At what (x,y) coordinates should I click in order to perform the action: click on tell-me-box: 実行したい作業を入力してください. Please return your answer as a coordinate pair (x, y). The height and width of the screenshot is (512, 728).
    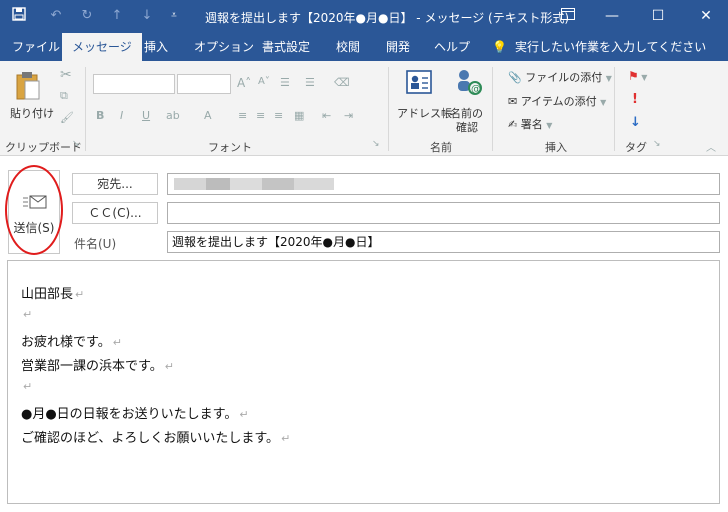
    Looking at the image, I should click on (610, 47).